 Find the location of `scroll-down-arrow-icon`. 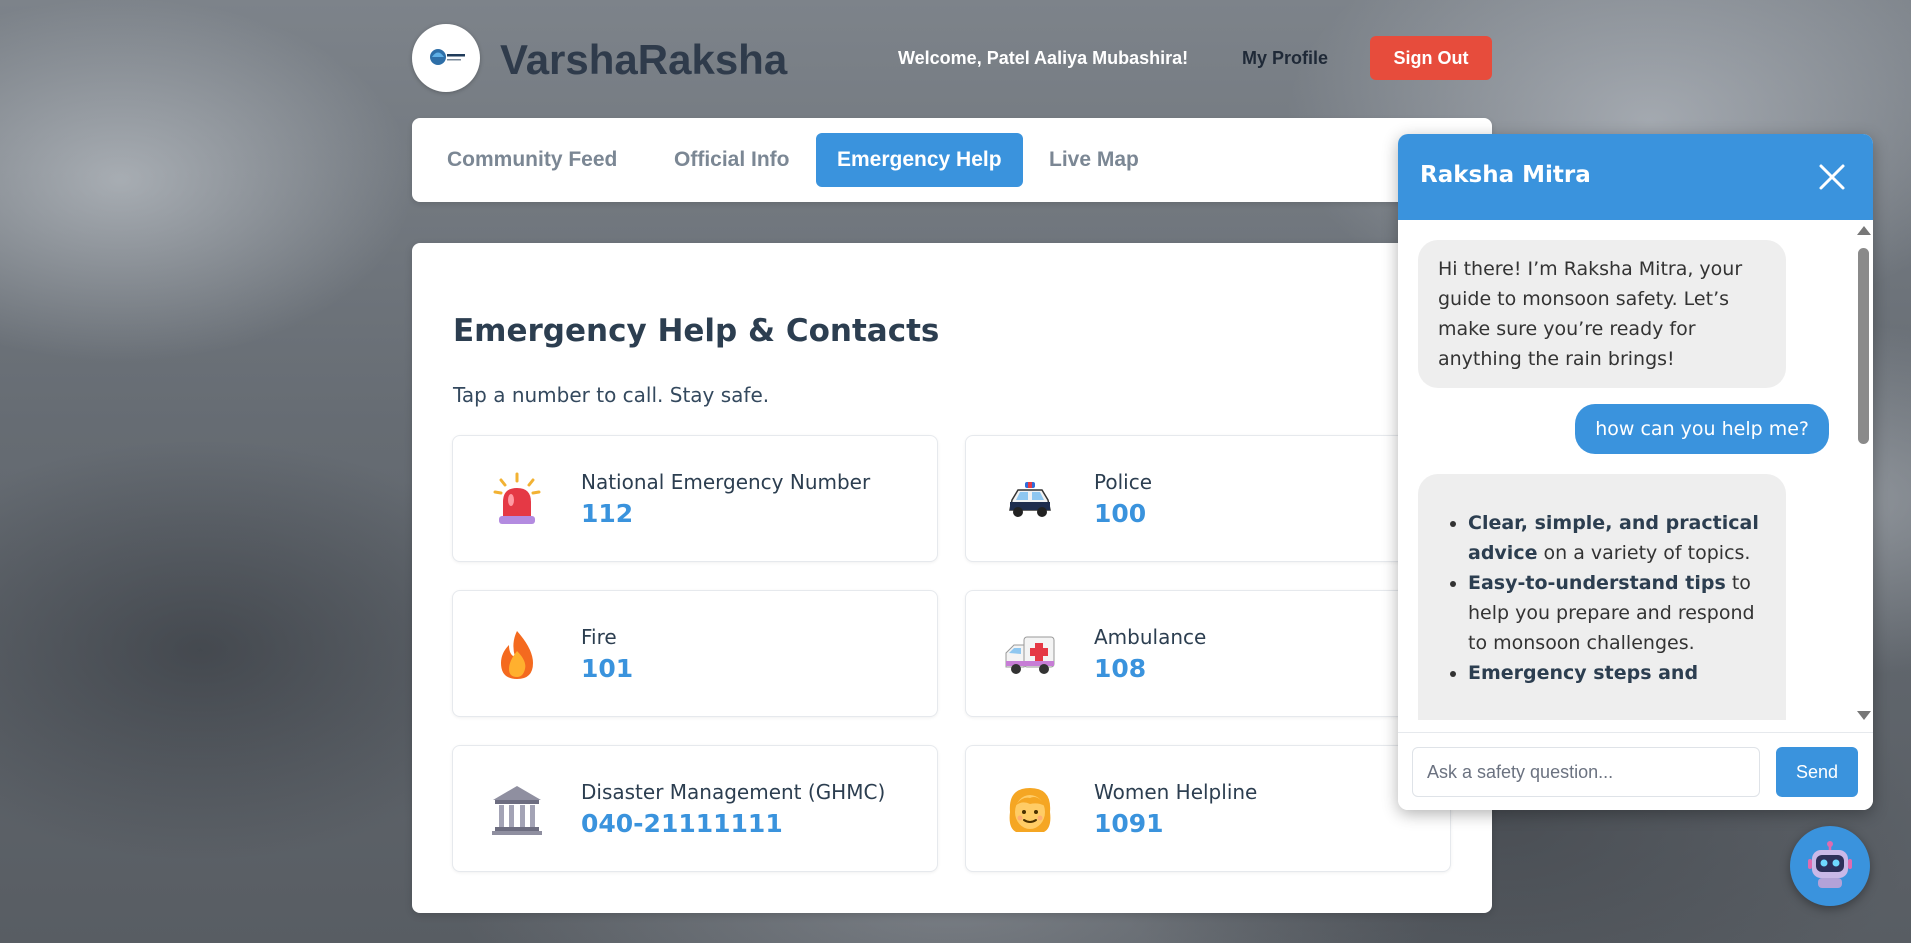

scroll-down-arrow-icon is located at coordinates (1864, 715).